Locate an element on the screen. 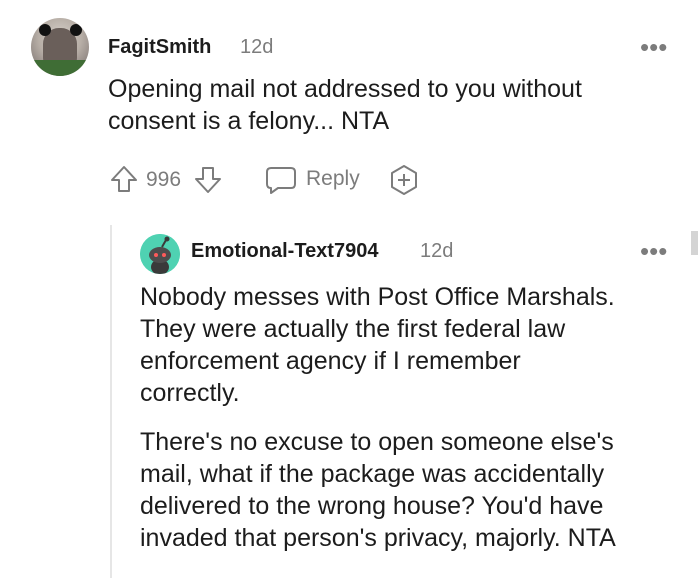 This screenshot has height=578, width=700. scrollbar-thumb is located at coordinates (694, 243).